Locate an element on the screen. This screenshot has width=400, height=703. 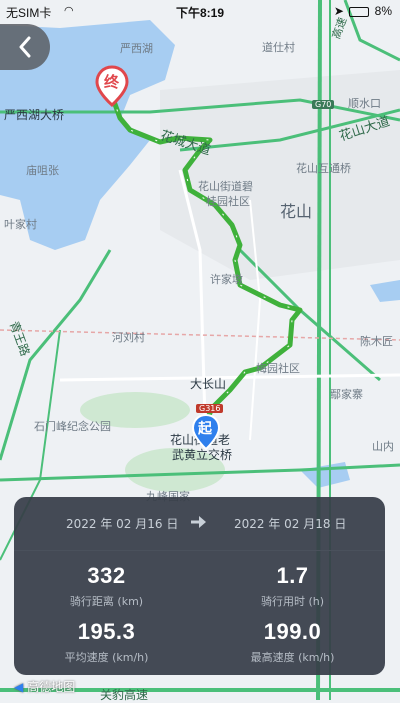
start-marker-label: 起 is located at coordinates (205, 429).